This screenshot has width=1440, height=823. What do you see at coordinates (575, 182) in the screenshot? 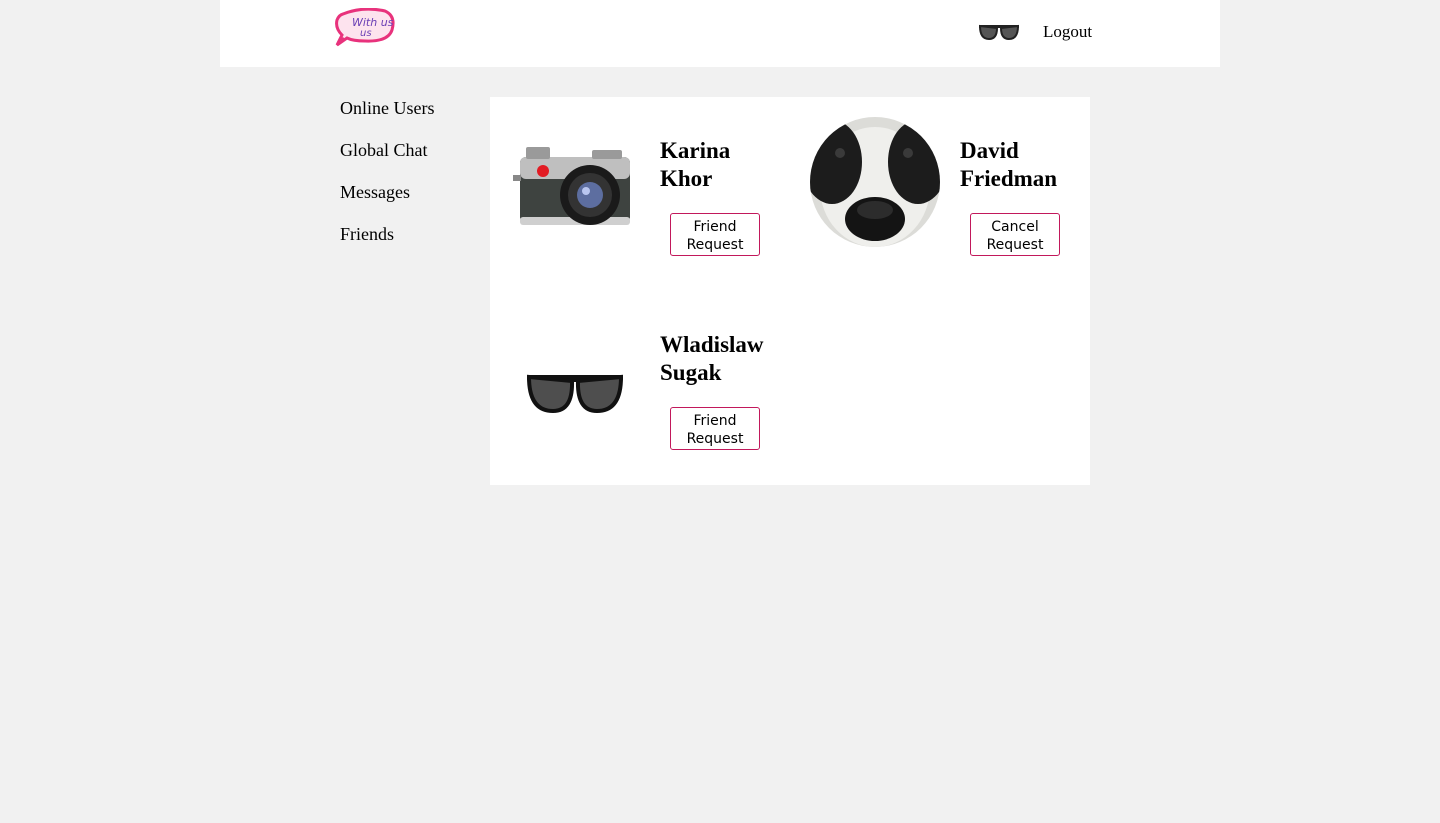
I see `camera-avatar-icon` at bounding box center [575, 182].